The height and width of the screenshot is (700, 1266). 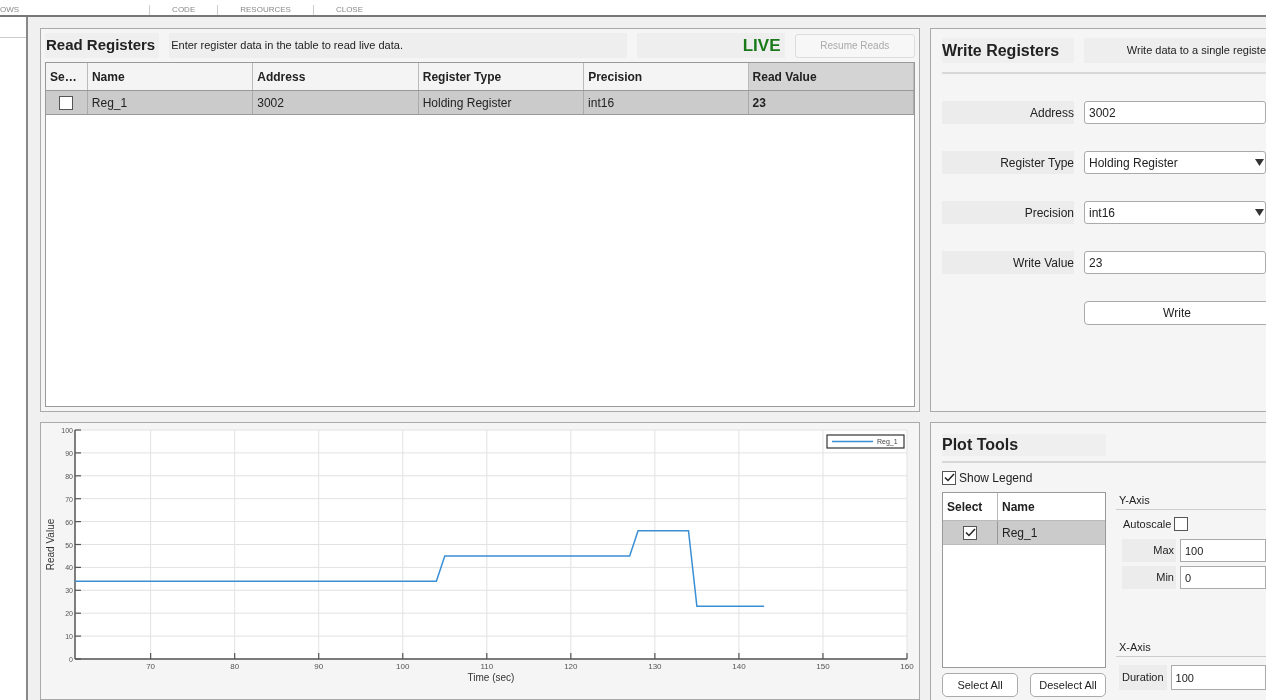 I want to click on table-cell: int16, so click(x=666, y=102).